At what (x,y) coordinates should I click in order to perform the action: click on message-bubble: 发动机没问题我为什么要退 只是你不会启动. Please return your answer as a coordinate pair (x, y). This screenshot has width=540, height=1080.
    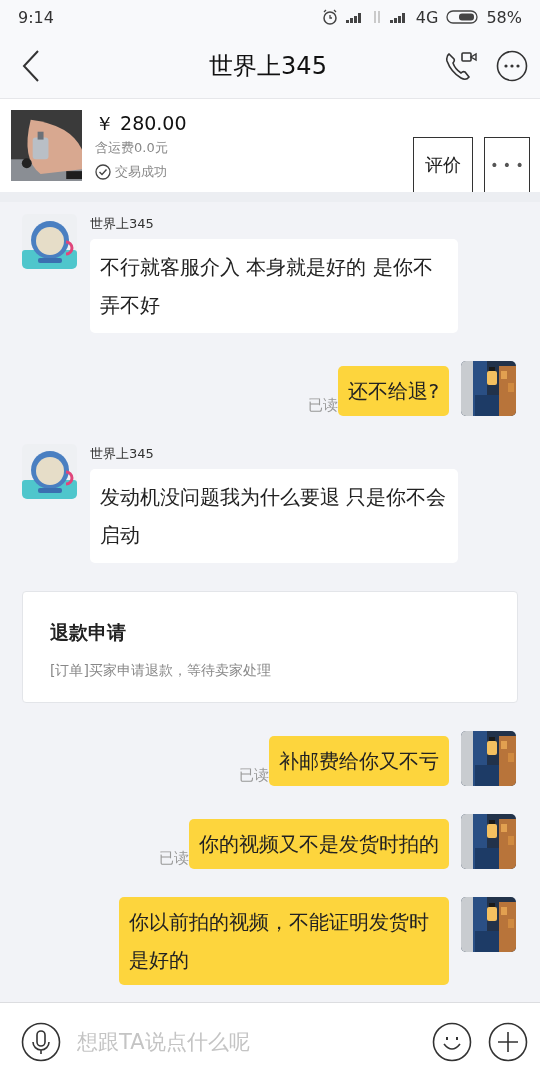
    Looking at the image, I should click on (274, 516).